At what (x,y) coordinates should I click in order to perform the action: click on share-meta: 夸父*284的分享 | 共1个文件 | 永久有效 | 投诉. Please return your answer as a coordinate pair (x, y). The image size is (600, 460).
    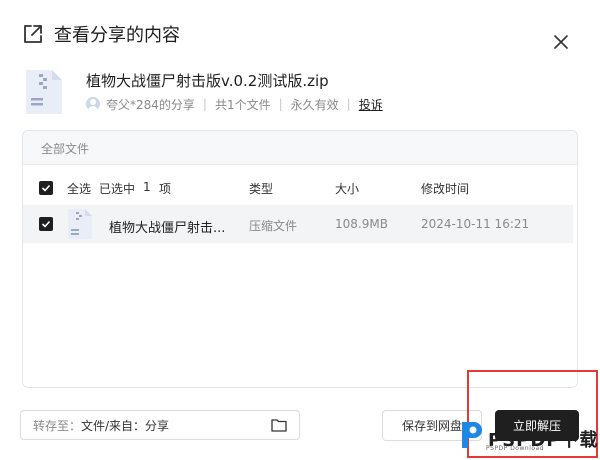
    Looking at the image, I should click on (234, 104).